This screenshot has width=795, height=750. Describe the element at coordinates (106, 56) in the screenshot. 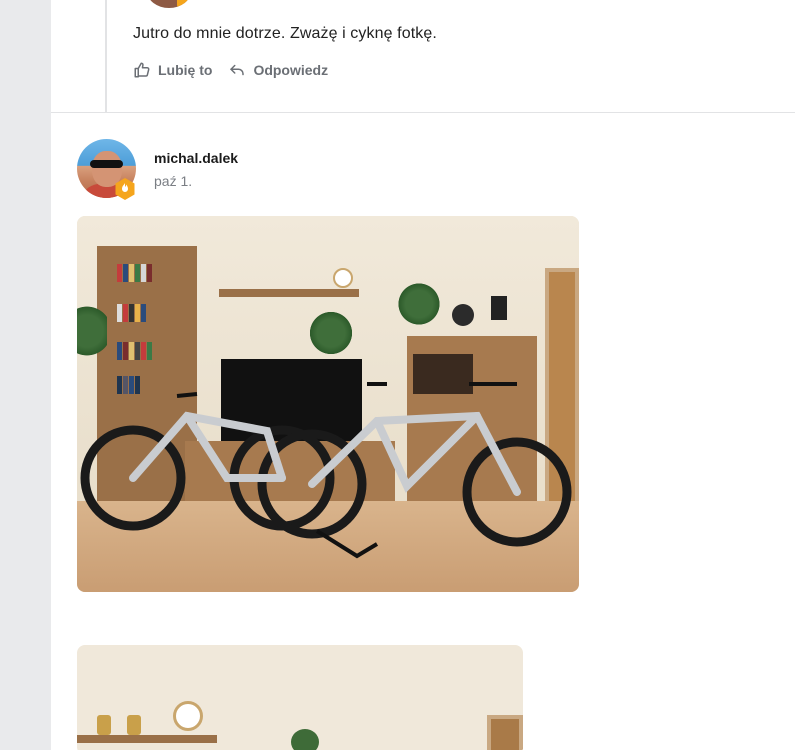

I see `thread-line` at that location.